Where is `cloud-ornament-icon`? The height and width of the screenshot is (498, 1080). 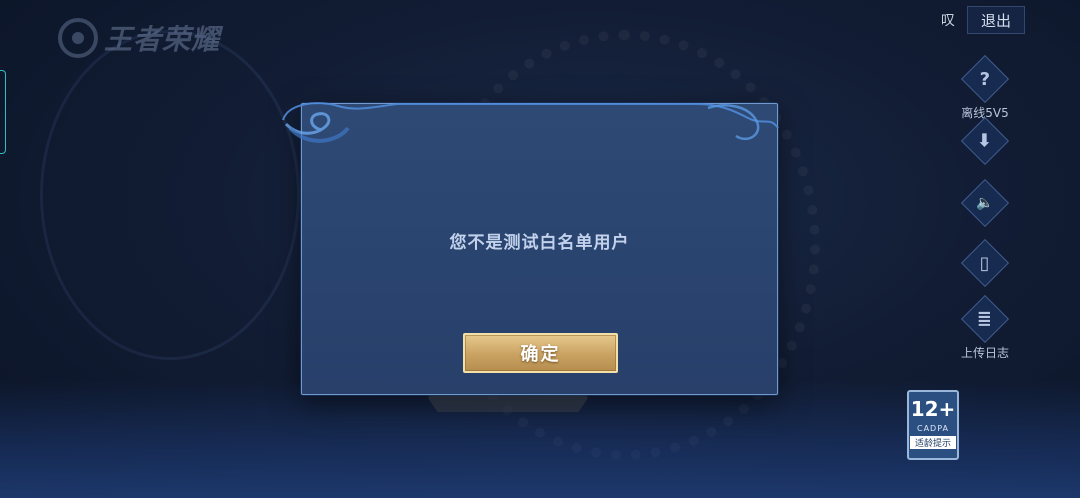
cloud-ornament-icon is located at coordinates (530, 122).